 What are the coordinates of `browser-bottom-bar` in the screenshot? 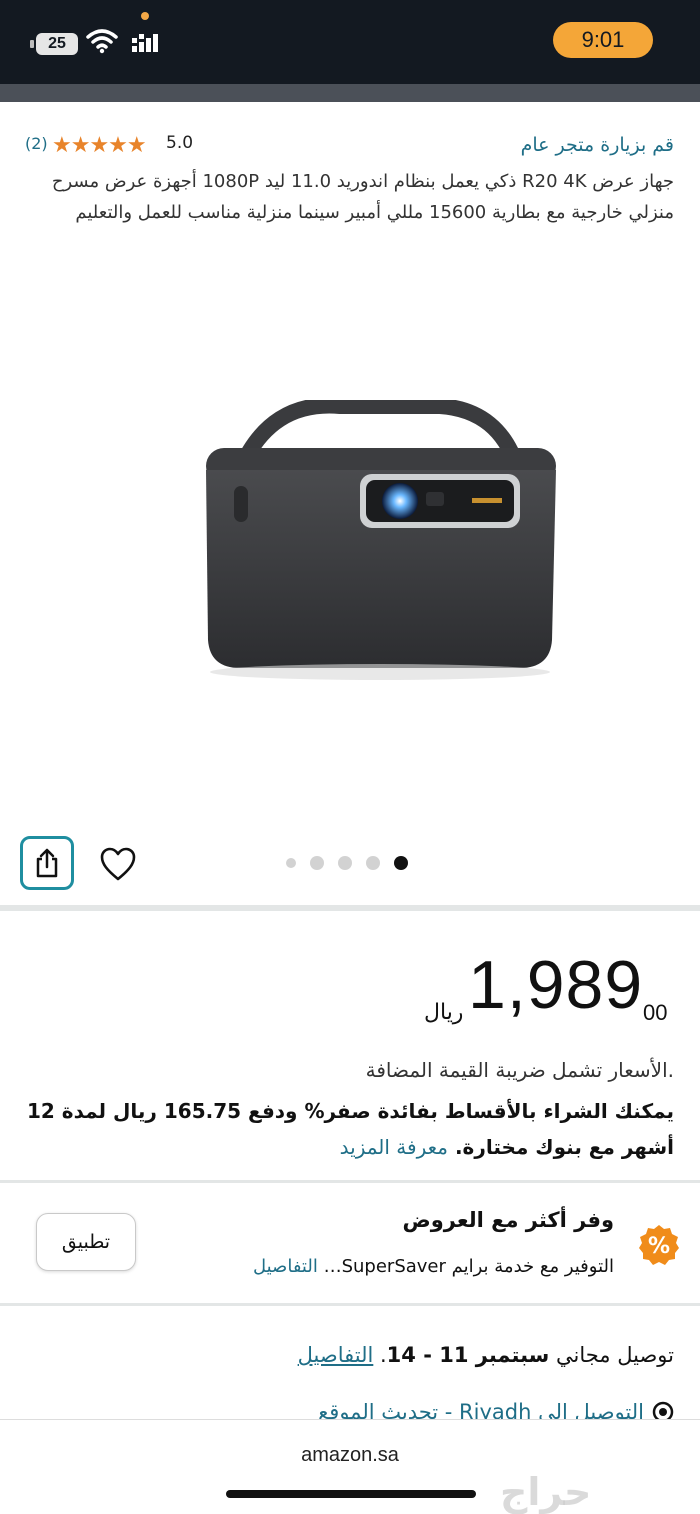 It's located at (350, 1467).